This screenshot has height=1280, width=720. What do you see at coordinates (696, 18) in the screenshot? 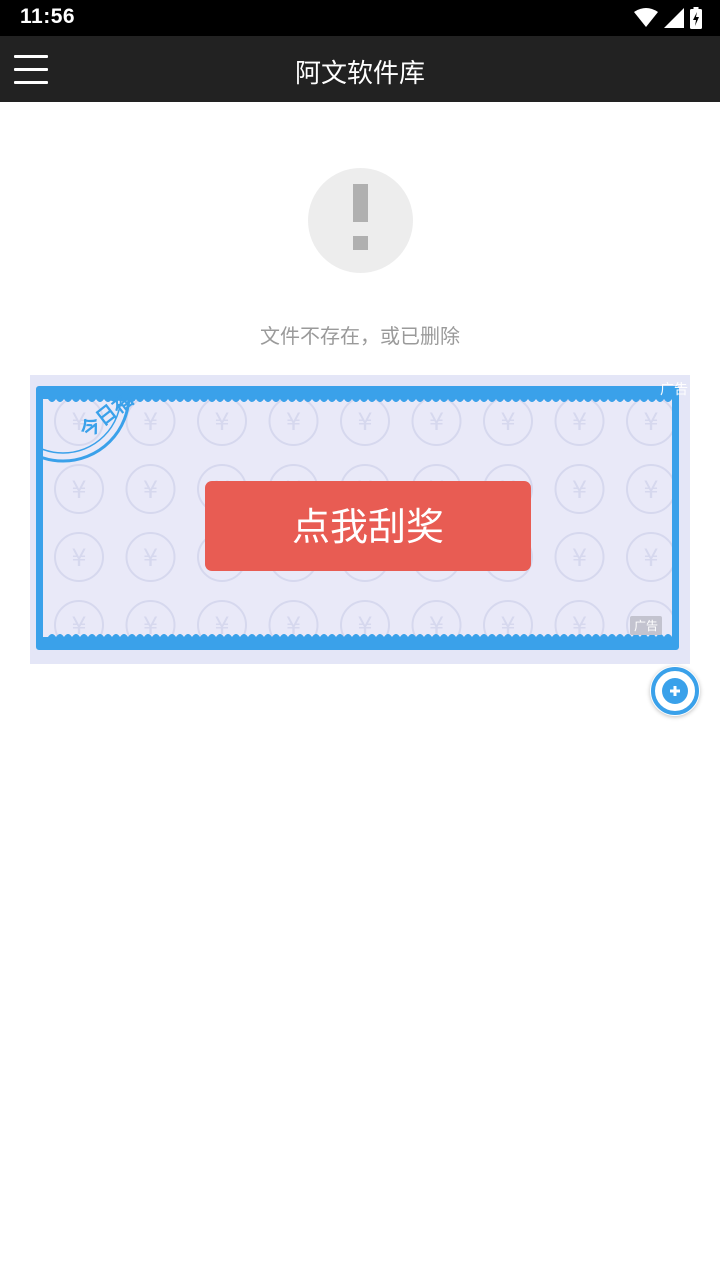
I see `battery-charging-icon` at bounding box center [696, 18].